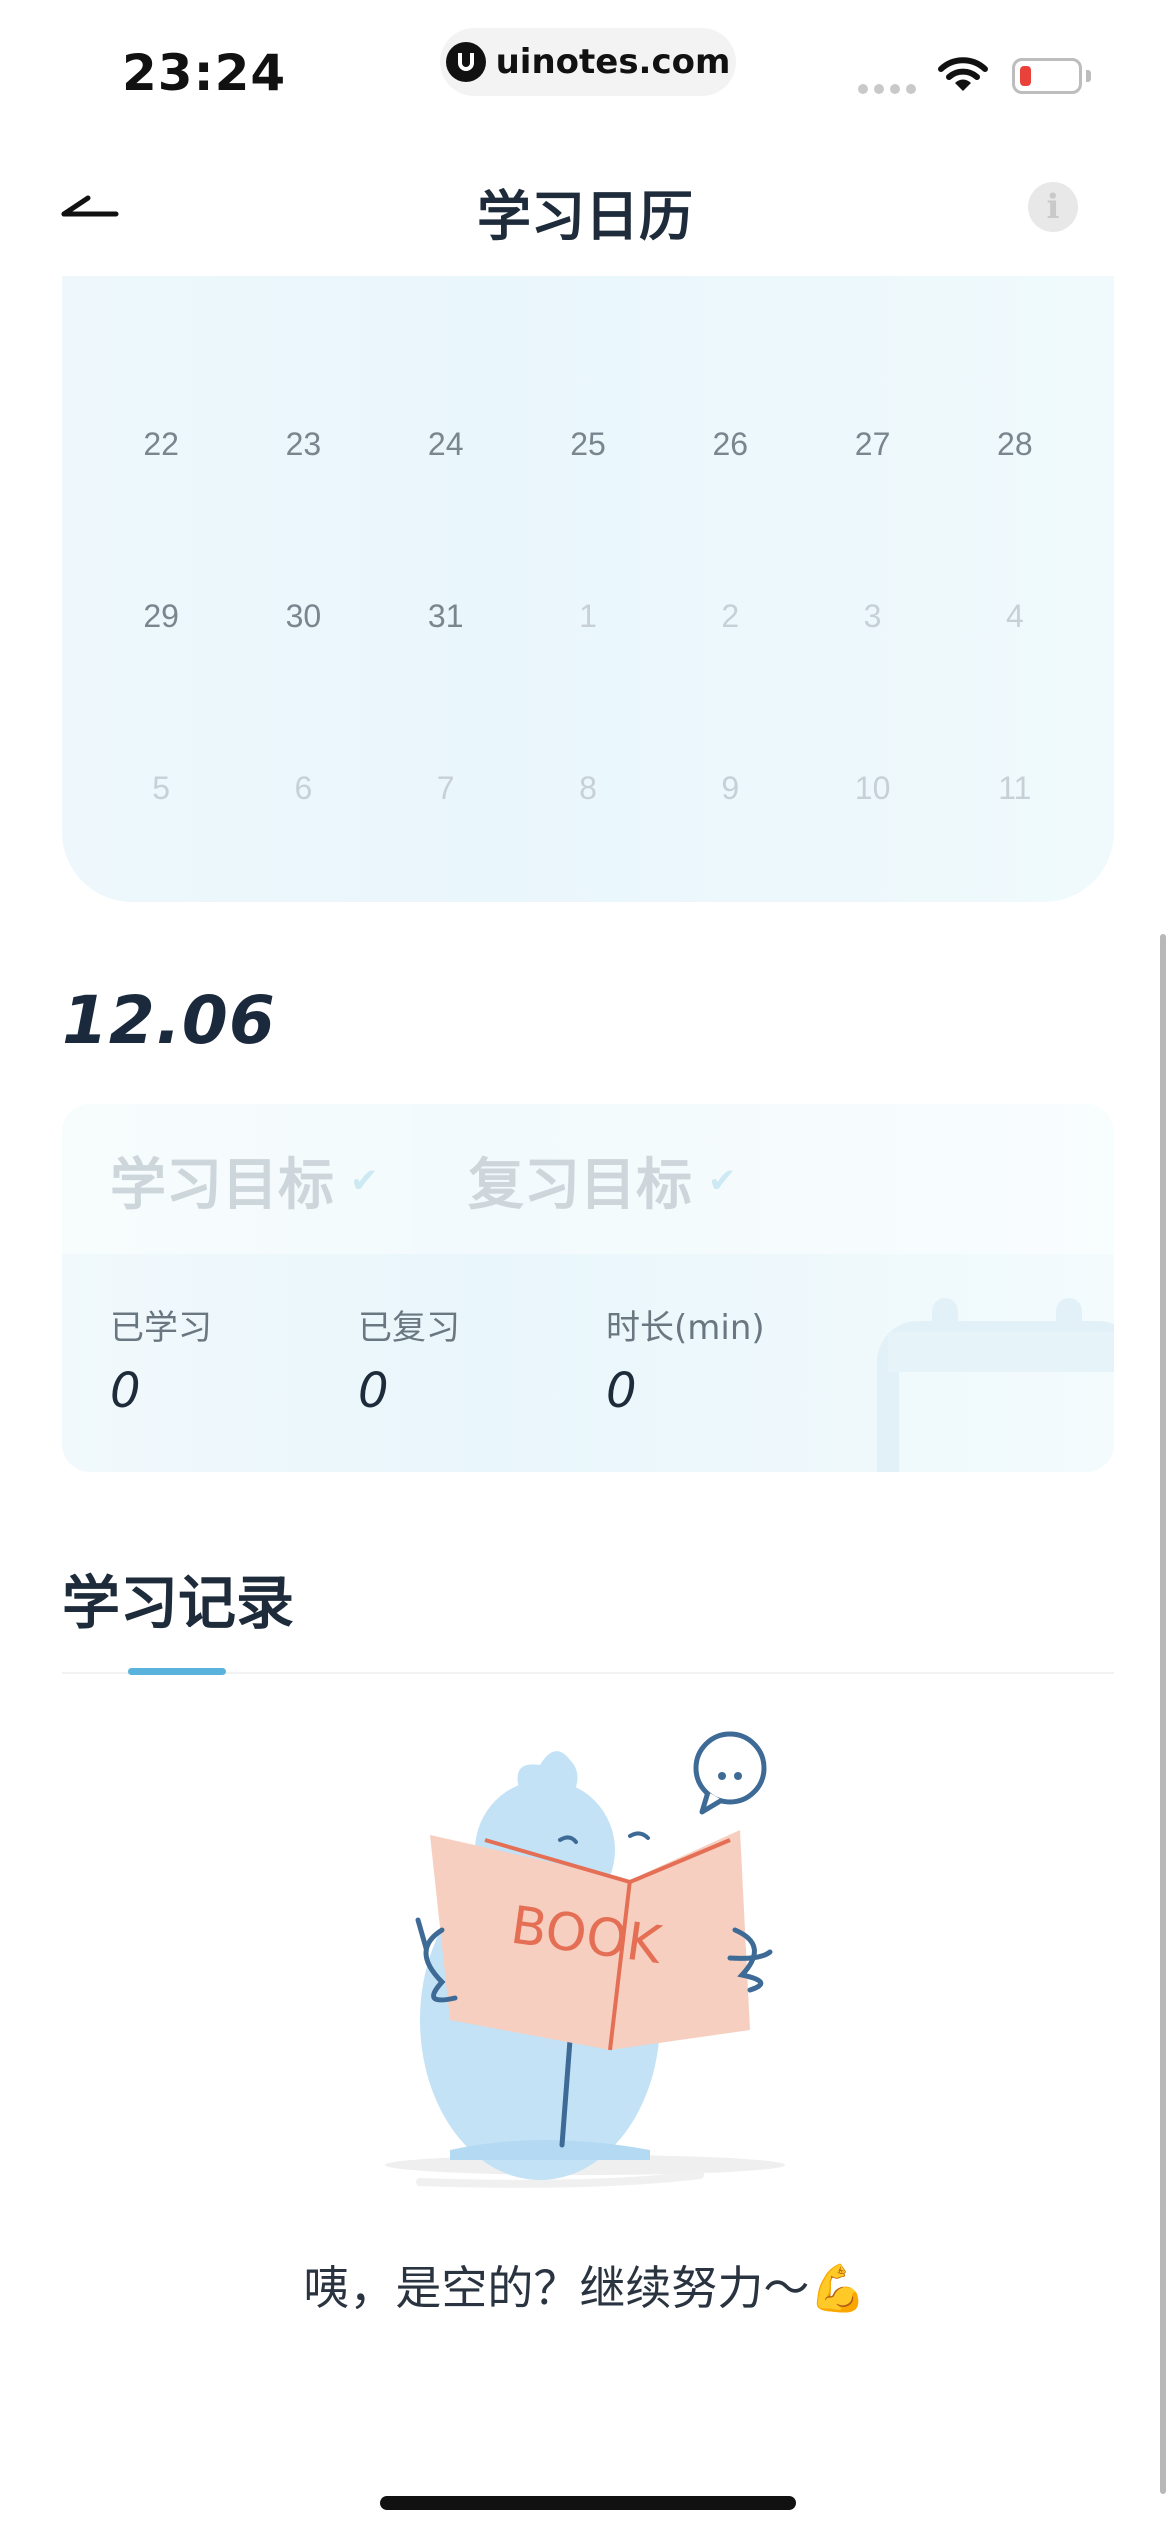 Image resolution: width=1170 pixels, height=2532 pixels. Describe the element at coordinates (222, 1185) in the screenshot. I see `study-goal-label: 学习目标` at that location.